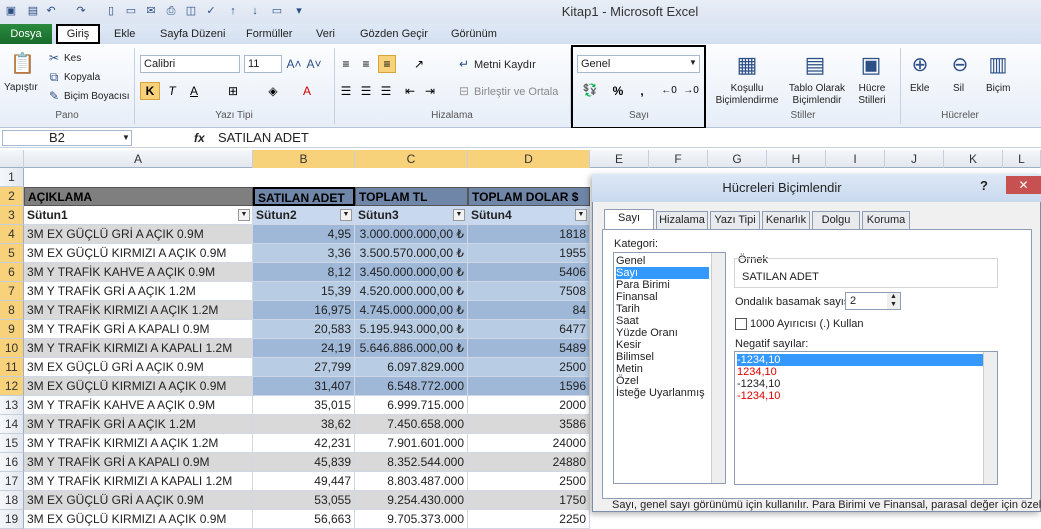  I want to click on font-color-icon: A, so click(307, 91).